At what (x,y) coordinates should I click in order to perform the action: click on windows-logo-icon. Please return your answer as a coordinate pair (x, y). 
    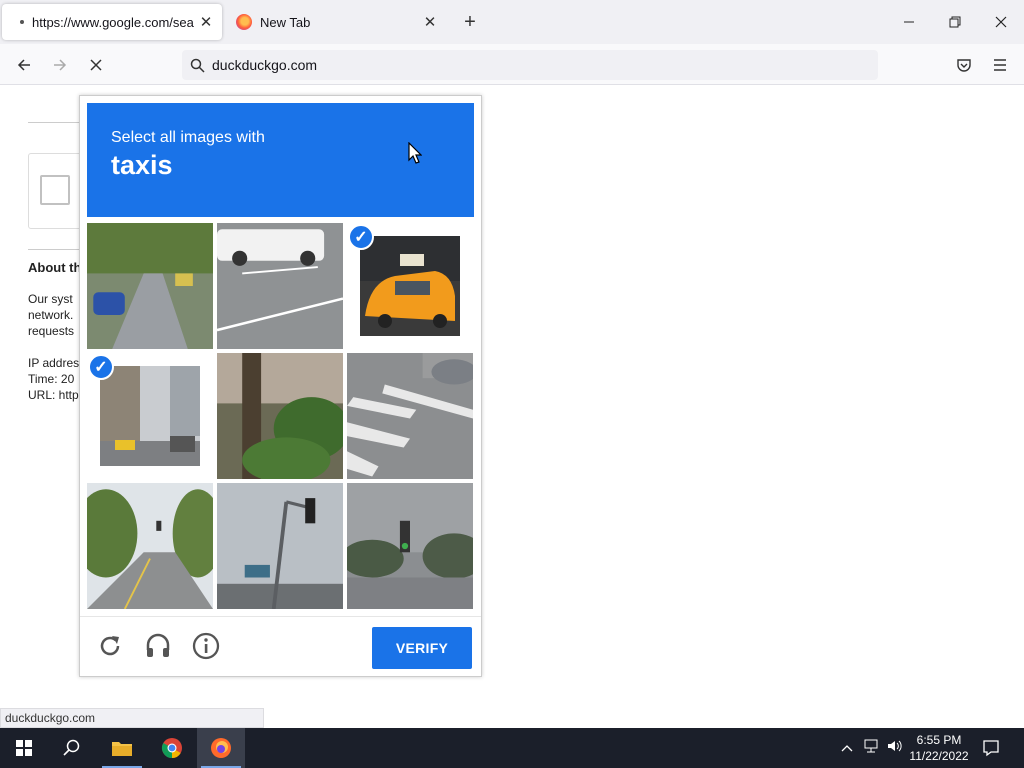
    Looking at the image, I should click on (24, 748).